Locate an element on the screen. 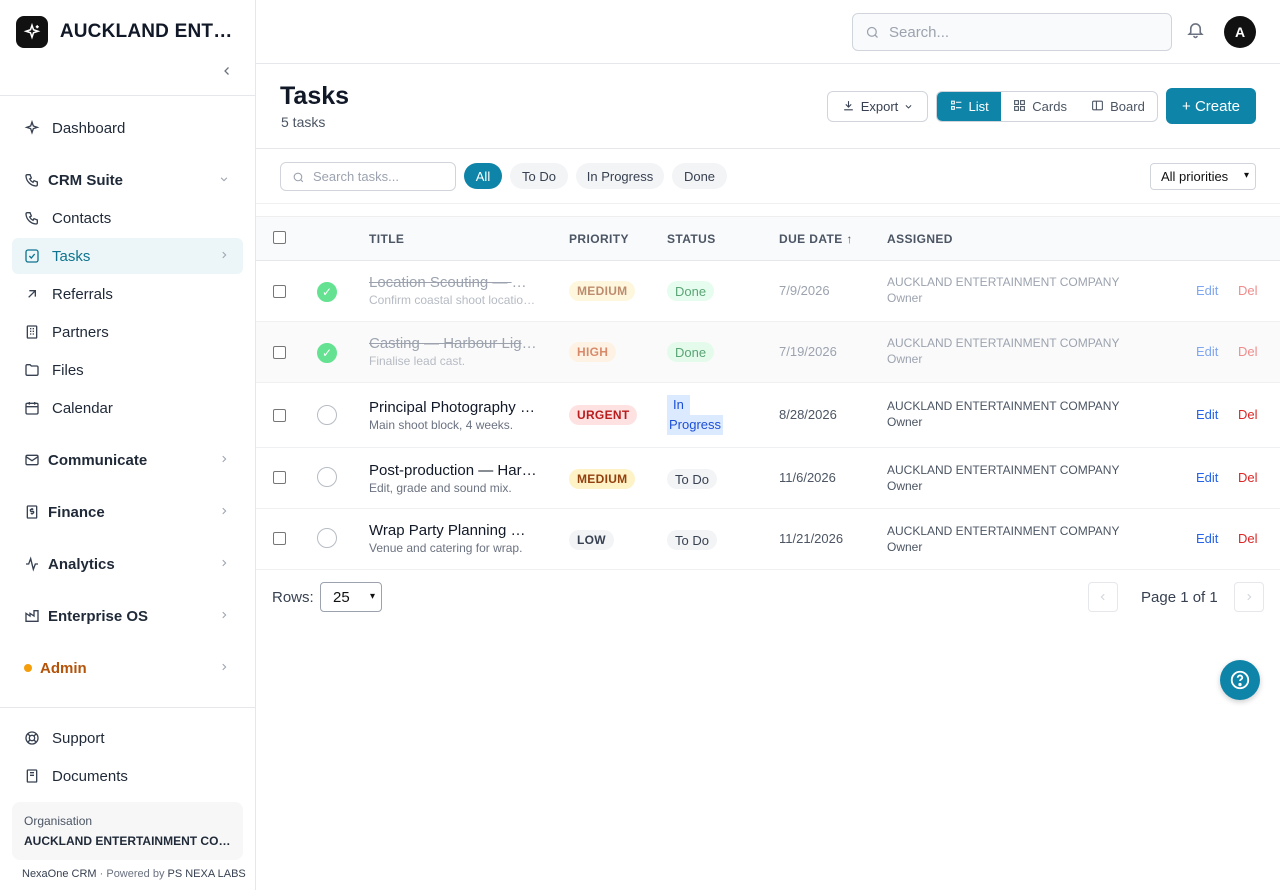 Image resolution: width=1280 pixels, height=890 pixels. grid-icon is located at coordinates (1019, 107).